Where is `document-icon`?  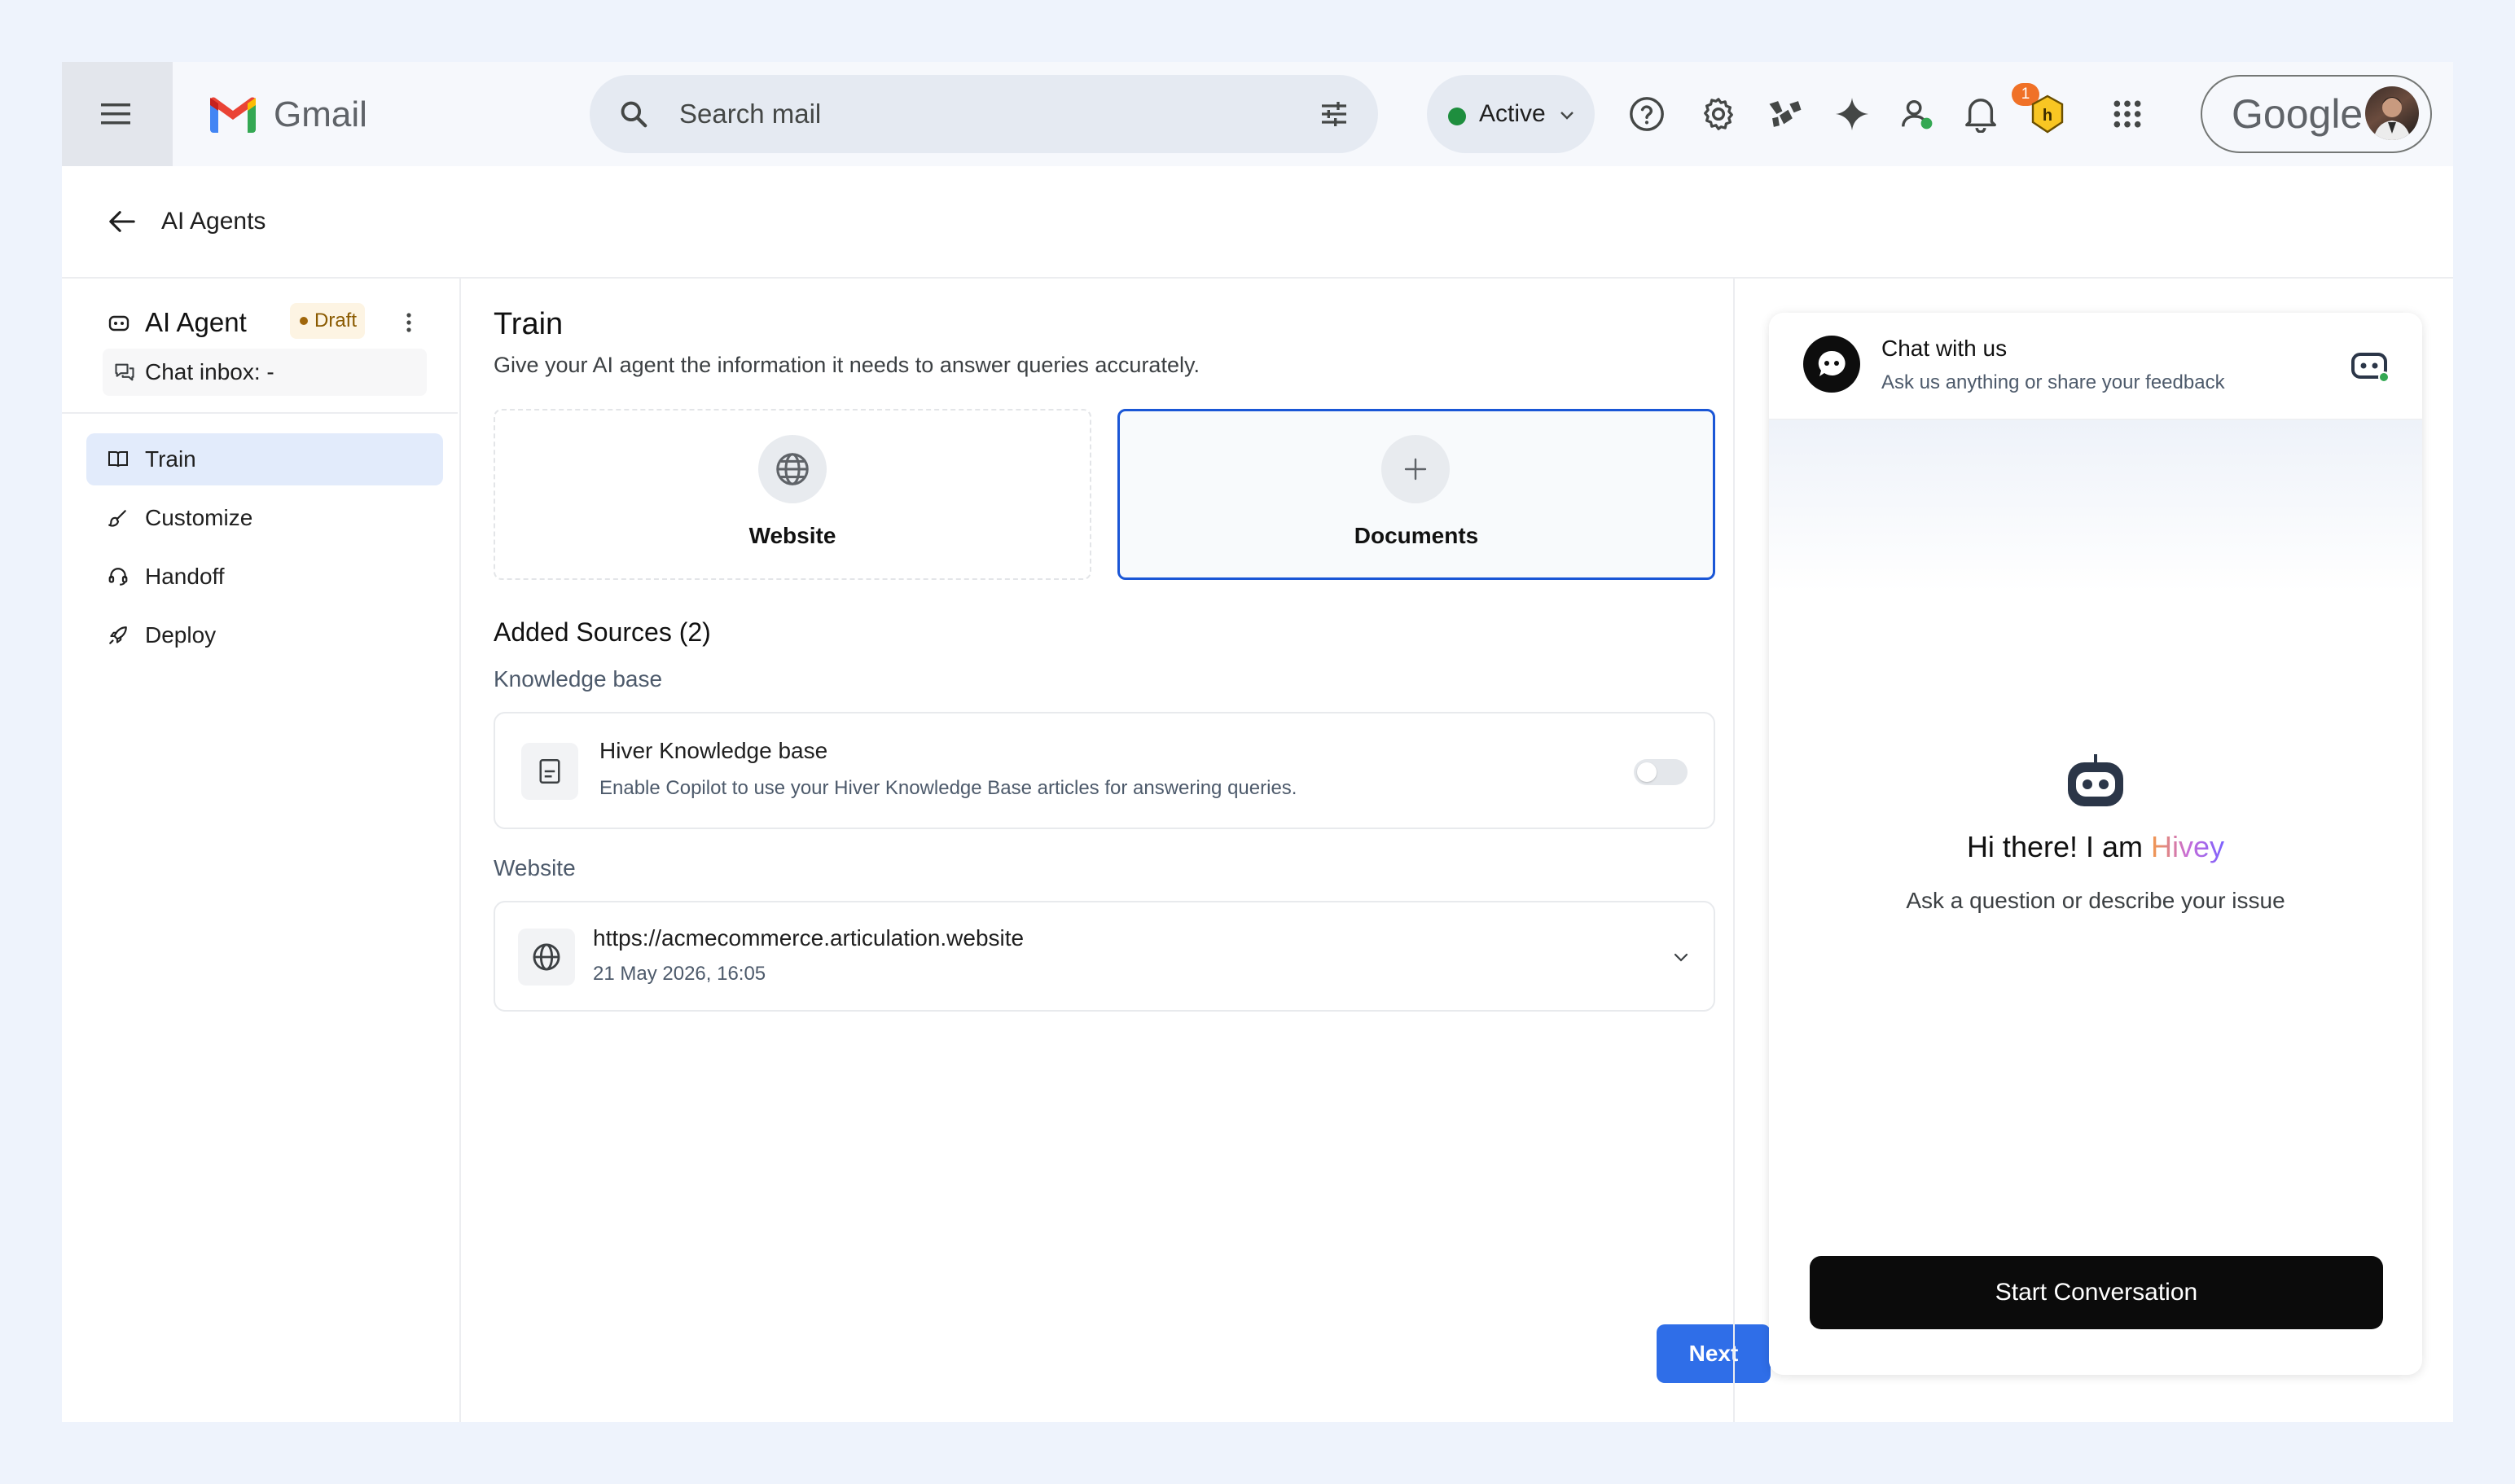
document-icon is located at coordinates (549, 771).